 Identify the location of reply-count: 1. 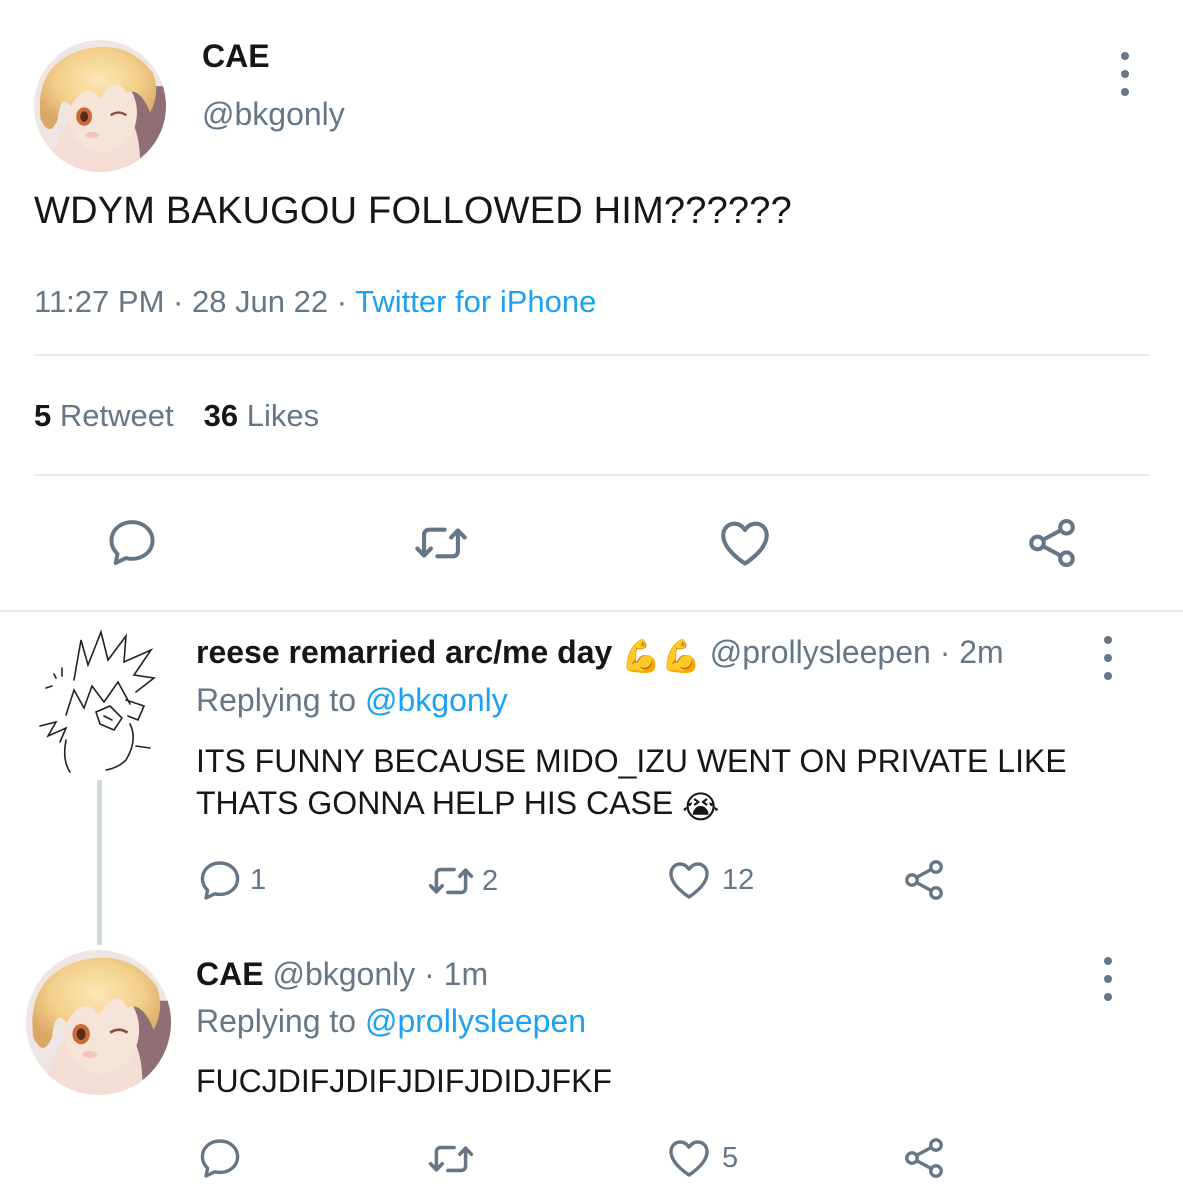
(258, 879).